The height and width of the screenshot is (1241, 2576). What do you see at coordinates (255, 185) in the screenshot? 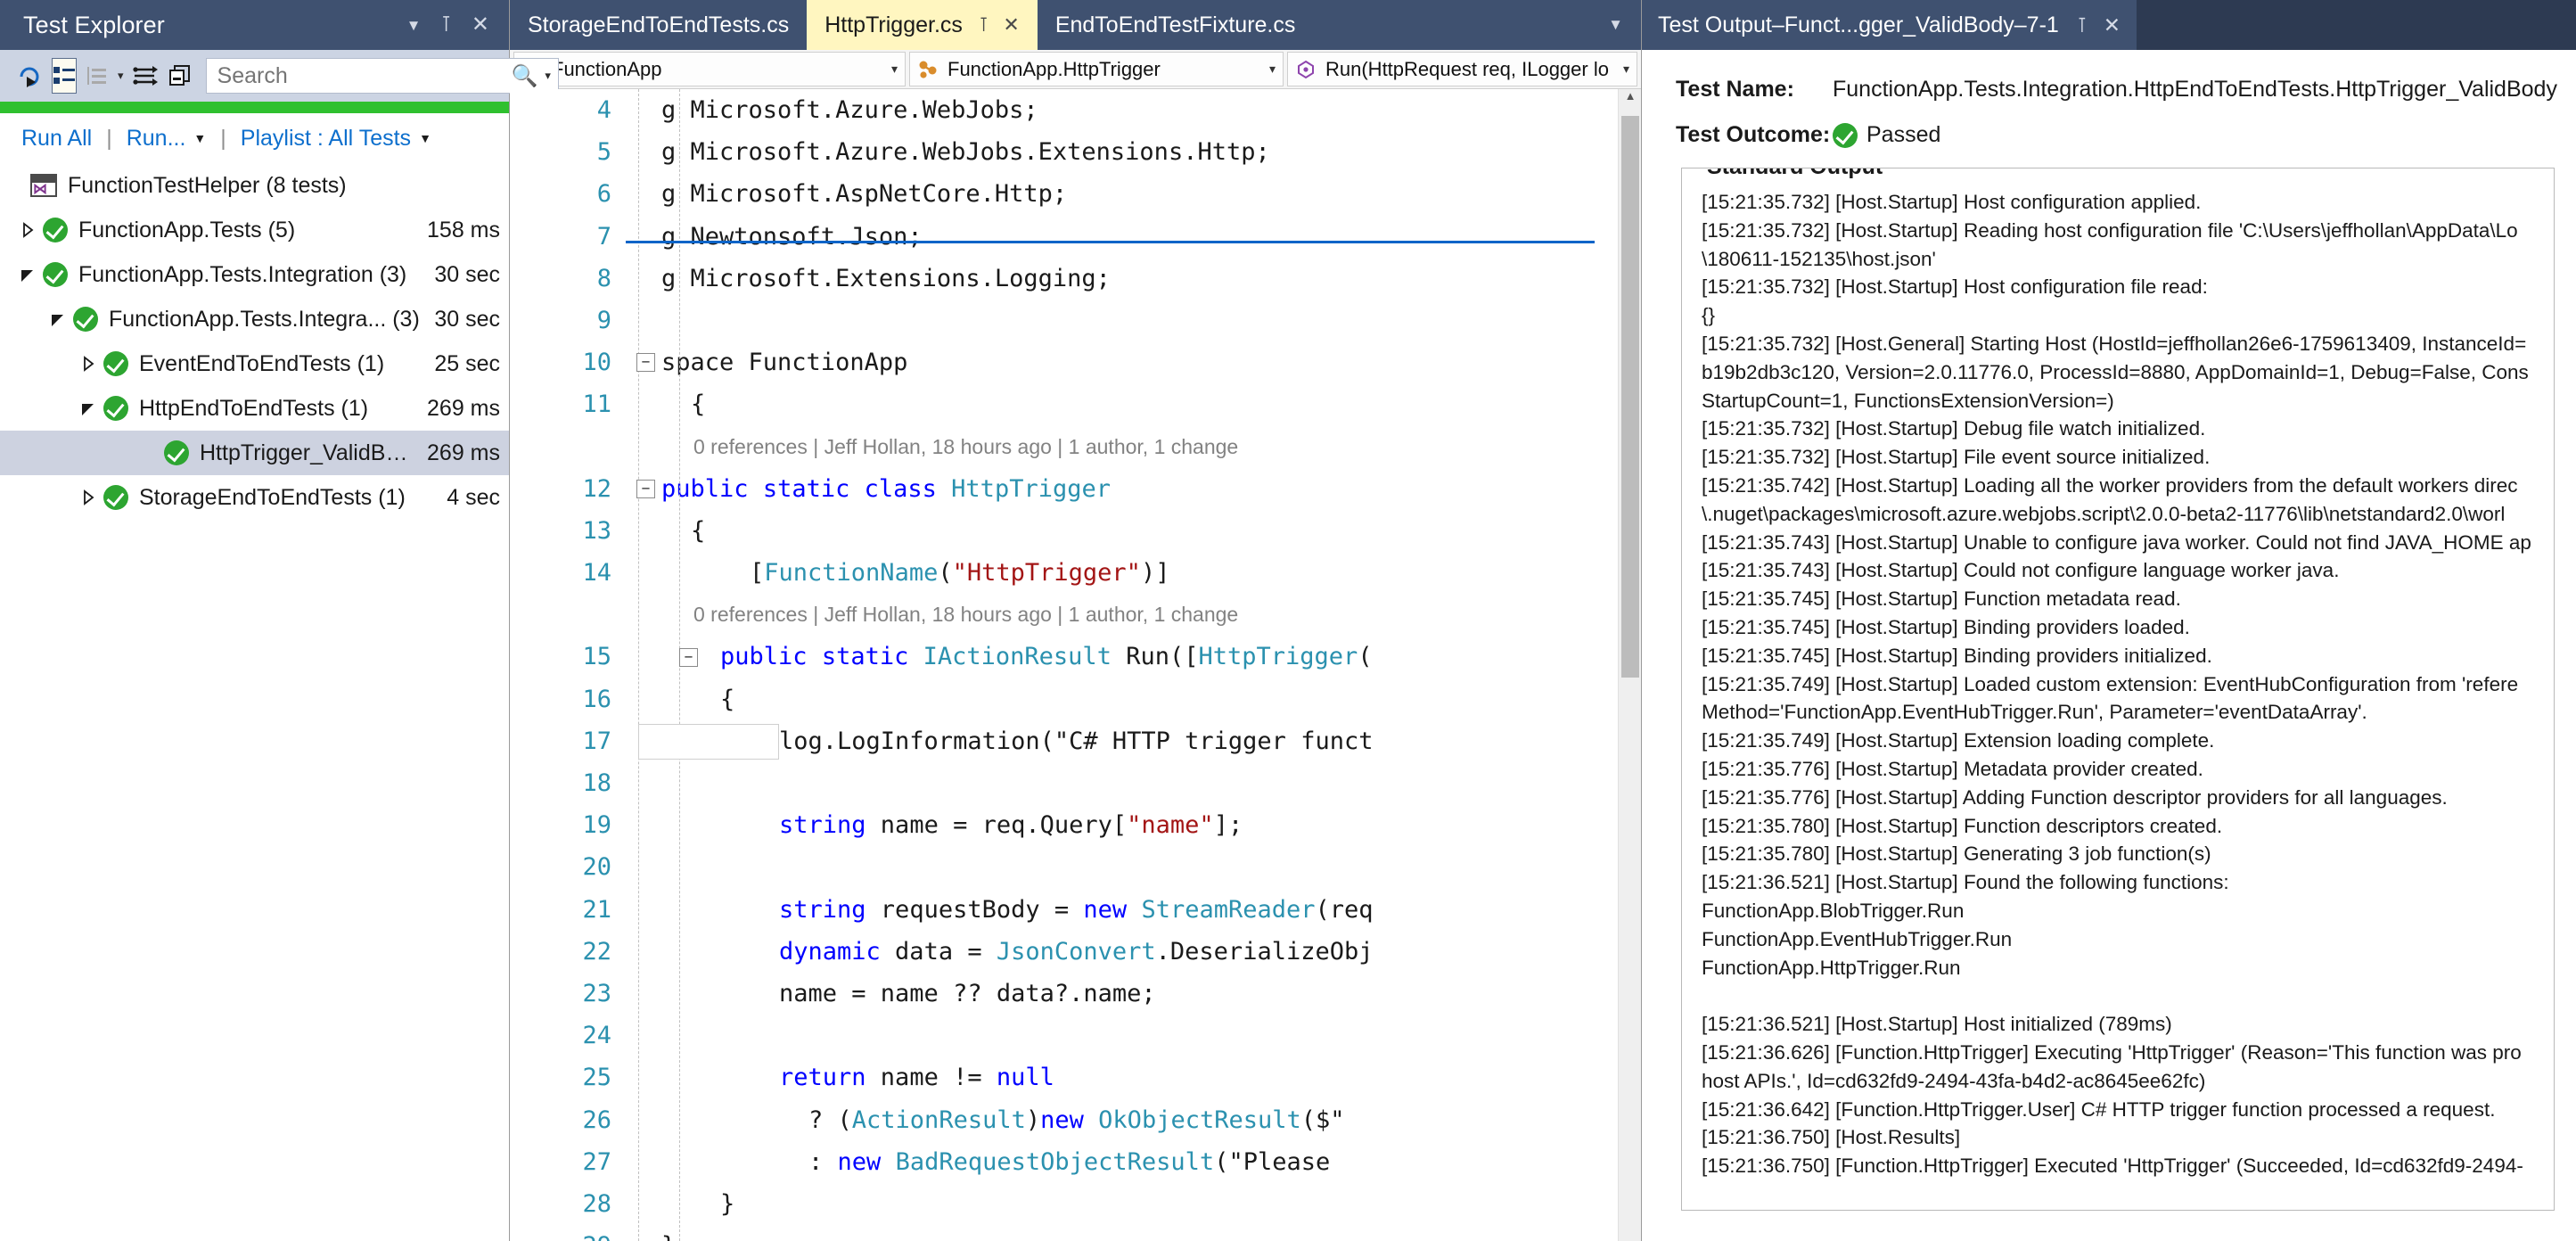
I see `test-tree-item: ⋈ FunctionTestHelper (8 tests)` at bounding box center [255, 185].